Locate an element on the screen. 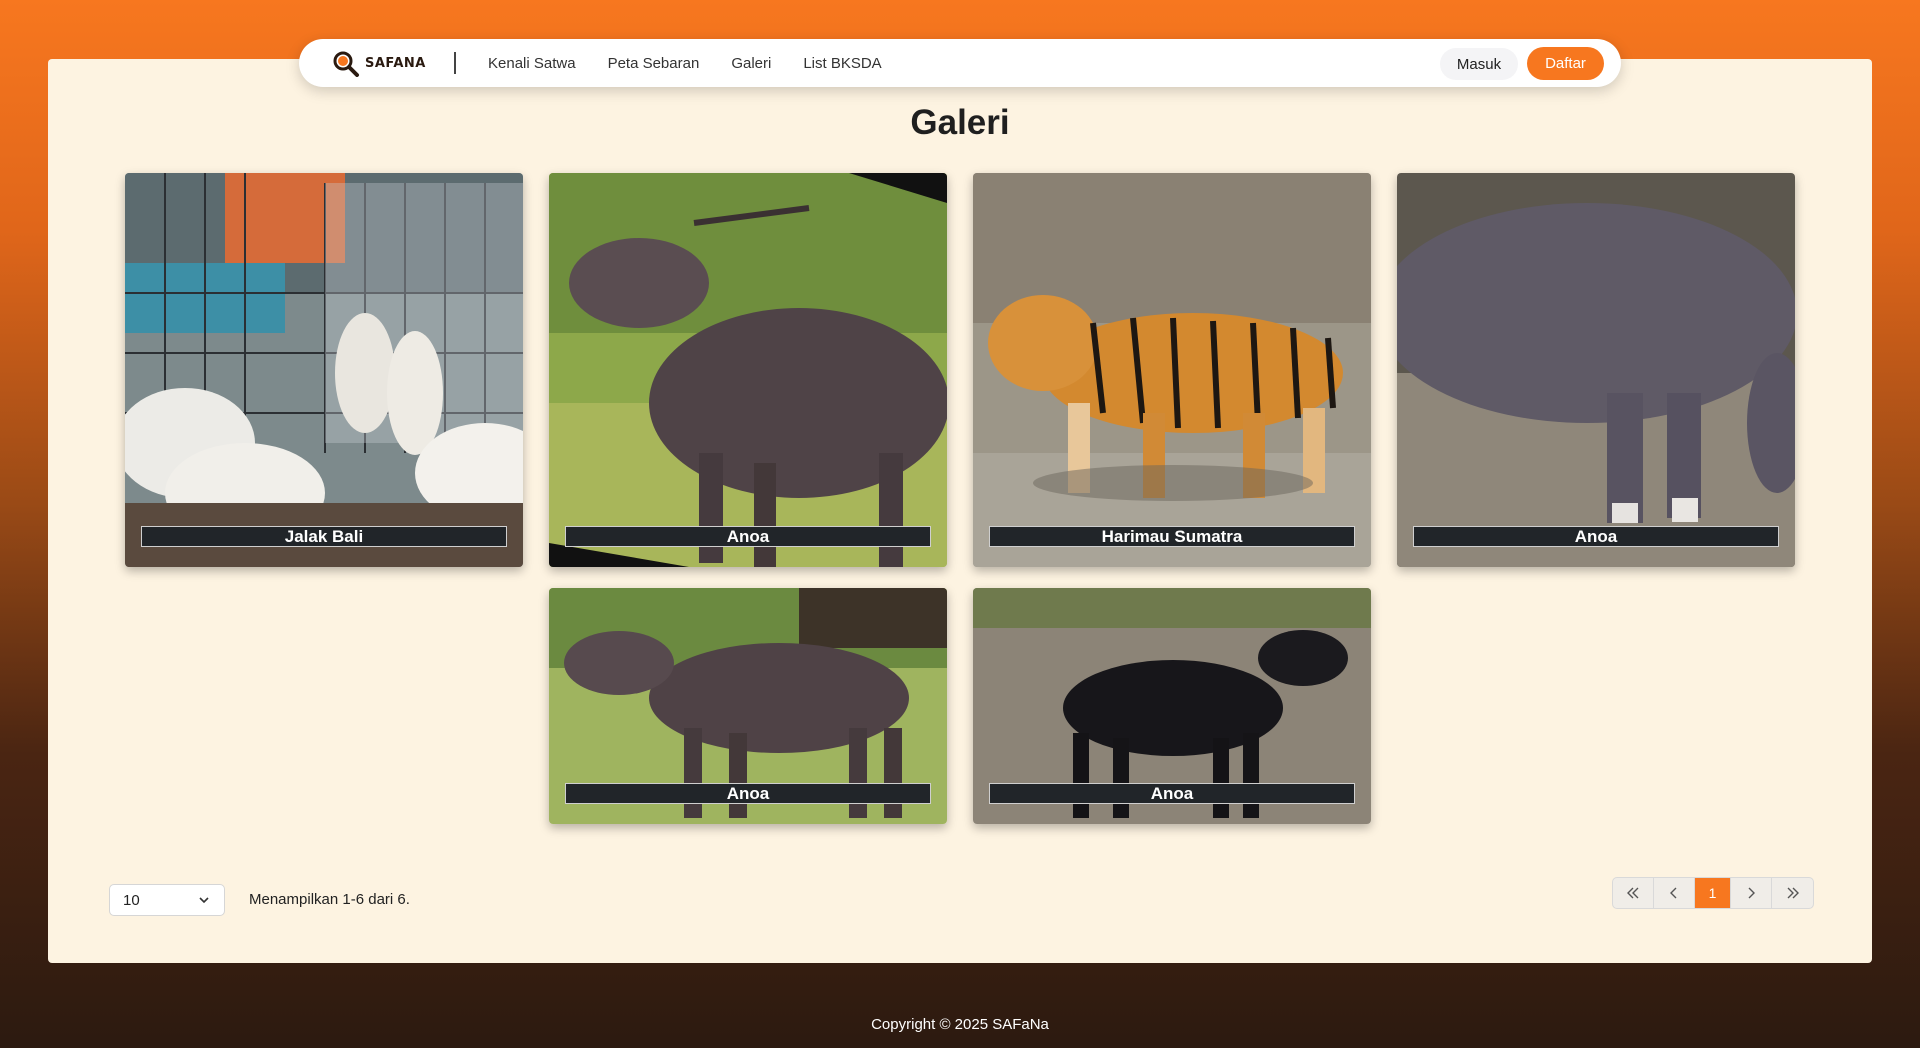 This screenshot has width=1920, height=1048. footer-copyright: Copyright © 2025 SAFaNa is located at coordinates (960, 1024).